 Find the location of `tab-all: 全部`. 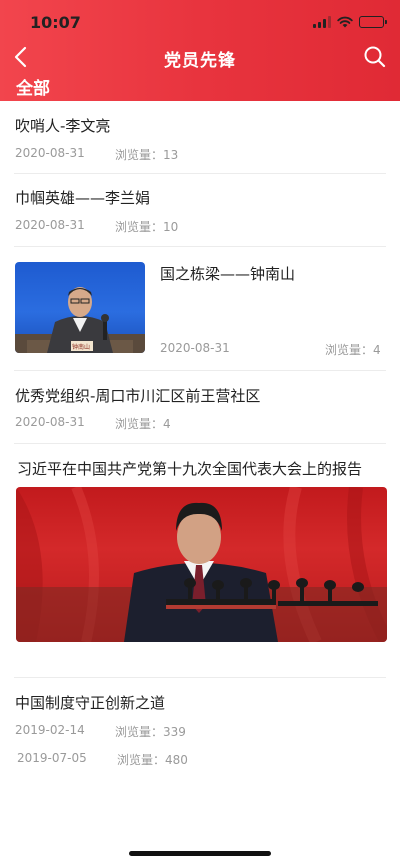

tab-all: 全部 is located at coordinates (33, 86).